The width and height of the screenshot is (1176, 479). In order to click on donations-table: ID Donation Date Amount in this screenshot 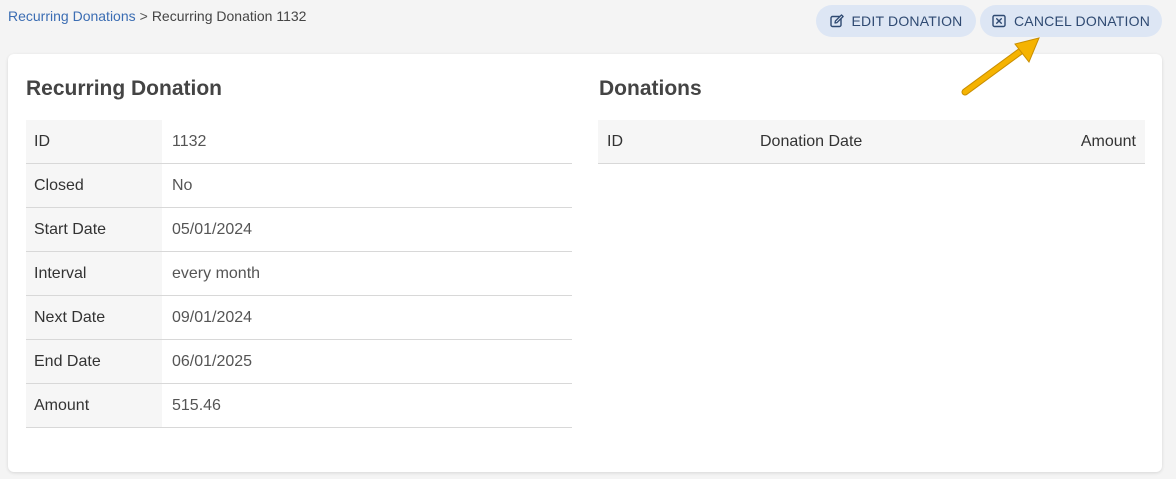, I will do `click(871, 142)`.